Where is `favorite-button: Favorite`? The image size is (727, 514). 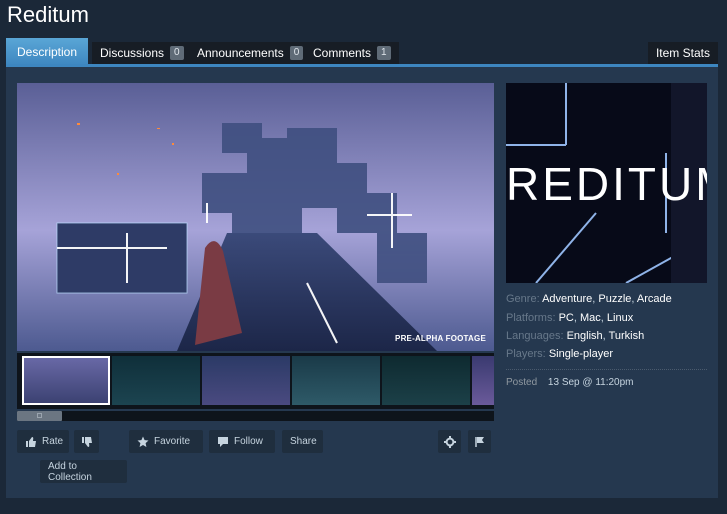
favorite-button: Favorite is located at coordinates (166, 441).